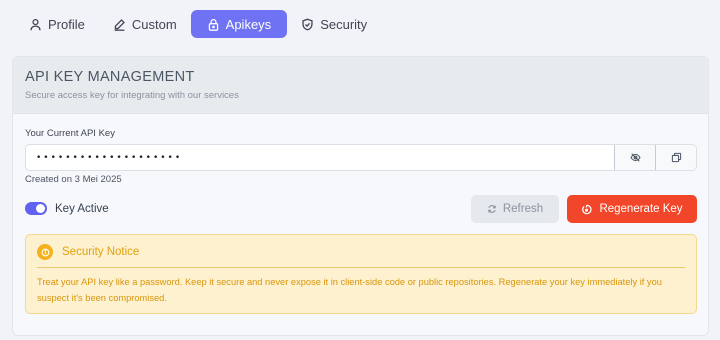 Image resolution: width=720 pixels, height=340 pixels. I want to click on shield-icon, so click(307, 24).